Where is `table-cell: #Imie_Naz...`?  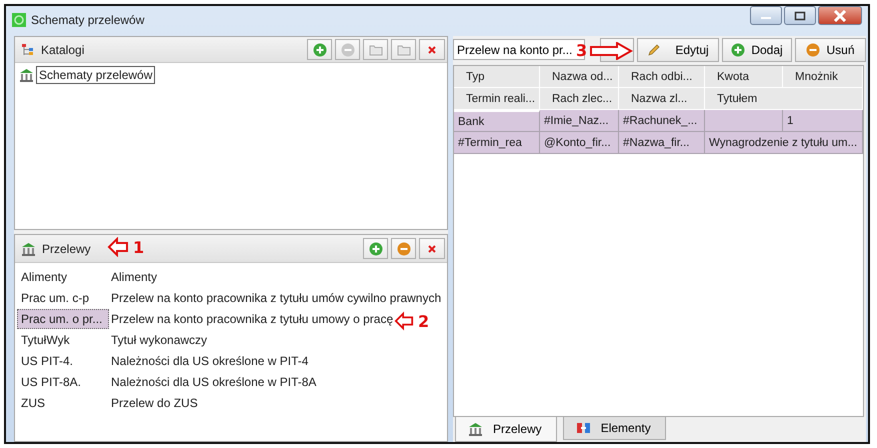 table-cell: #Imie_Naz... is located at coordinates (579, 121).